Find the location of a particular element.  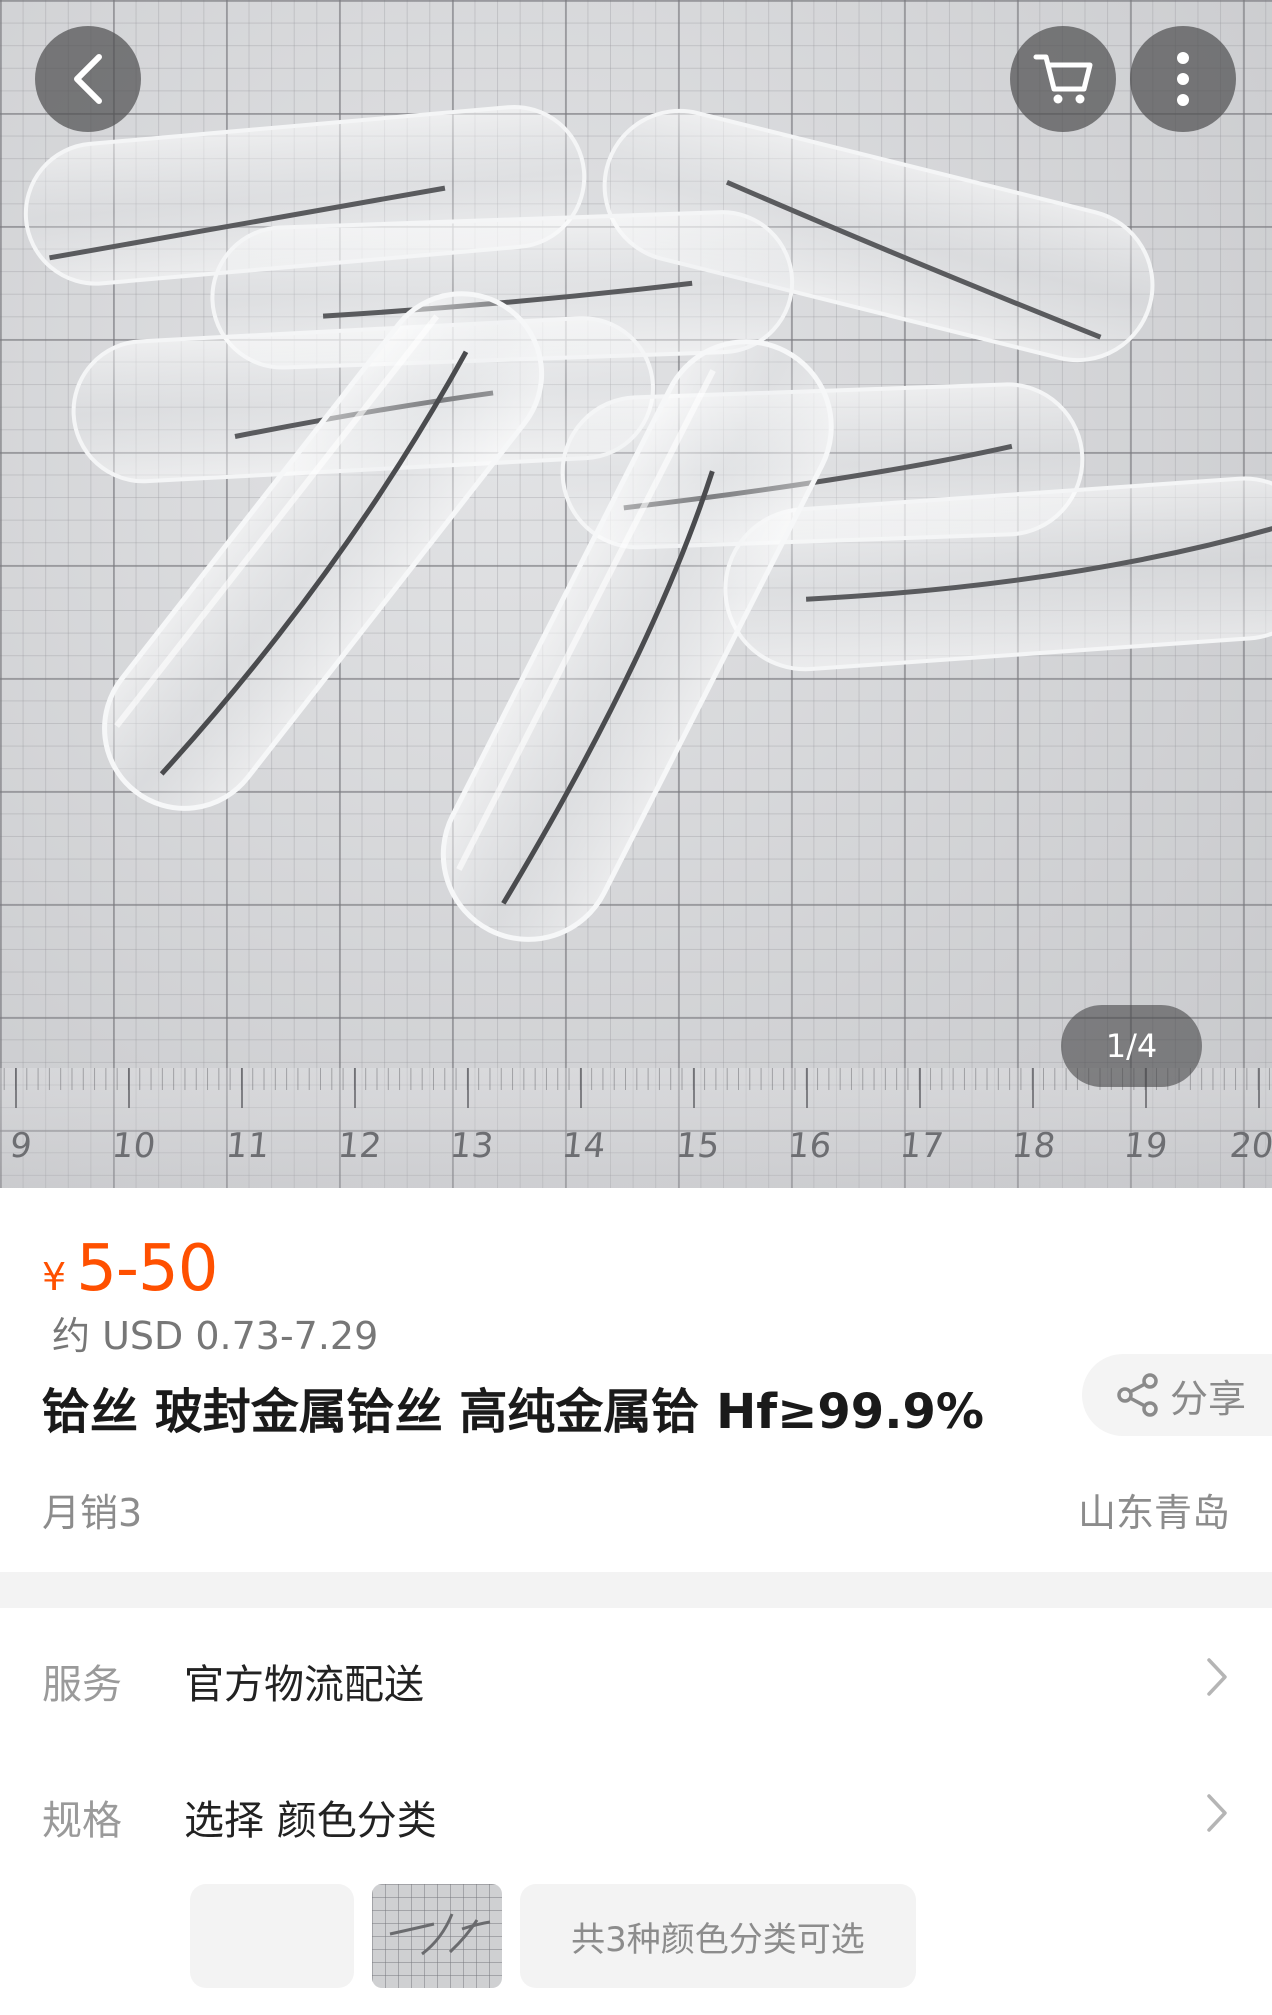

service-row: 服务 官方物流配送 is located at coordinates (636, 1679).